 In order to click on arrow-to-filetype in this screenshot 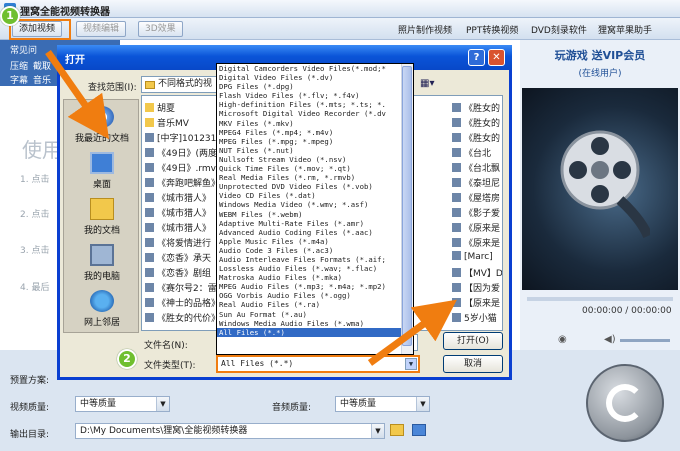, I will do `click(412, 332)`.